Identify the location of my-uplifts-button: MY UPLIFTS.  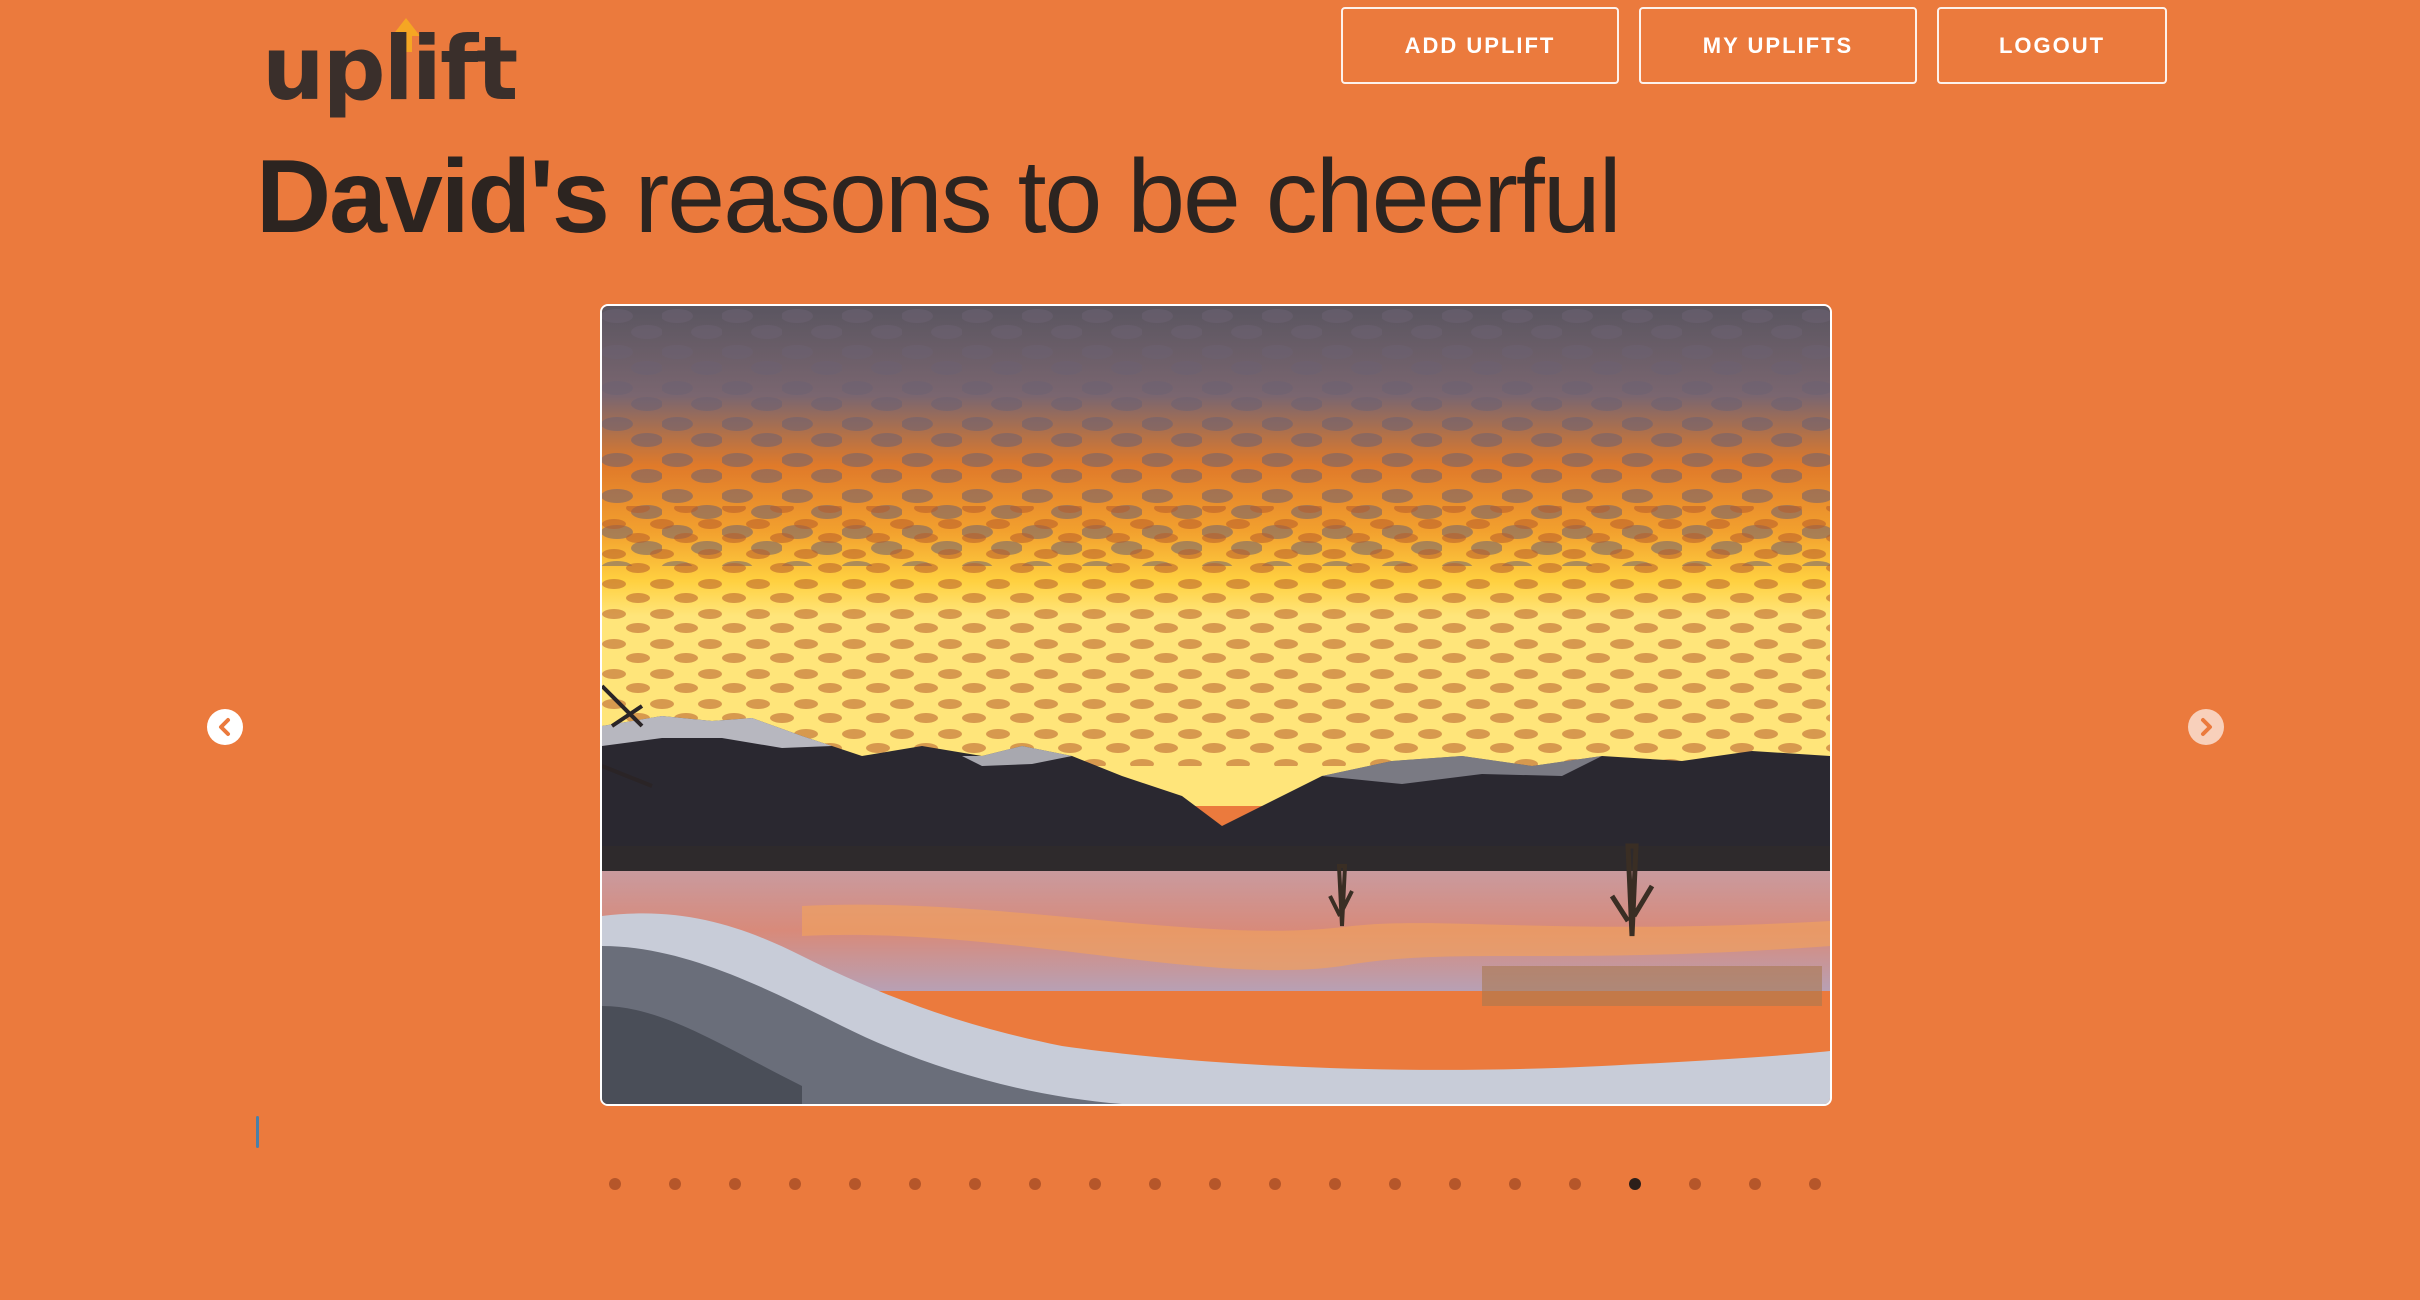
(1778, 45).